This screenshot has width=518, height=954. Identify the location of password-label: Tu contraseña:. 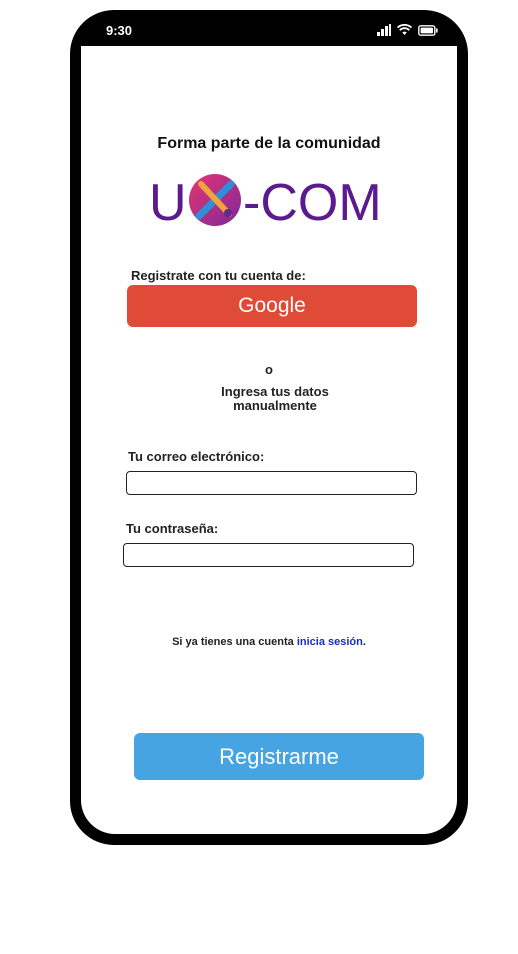
(172, 528).